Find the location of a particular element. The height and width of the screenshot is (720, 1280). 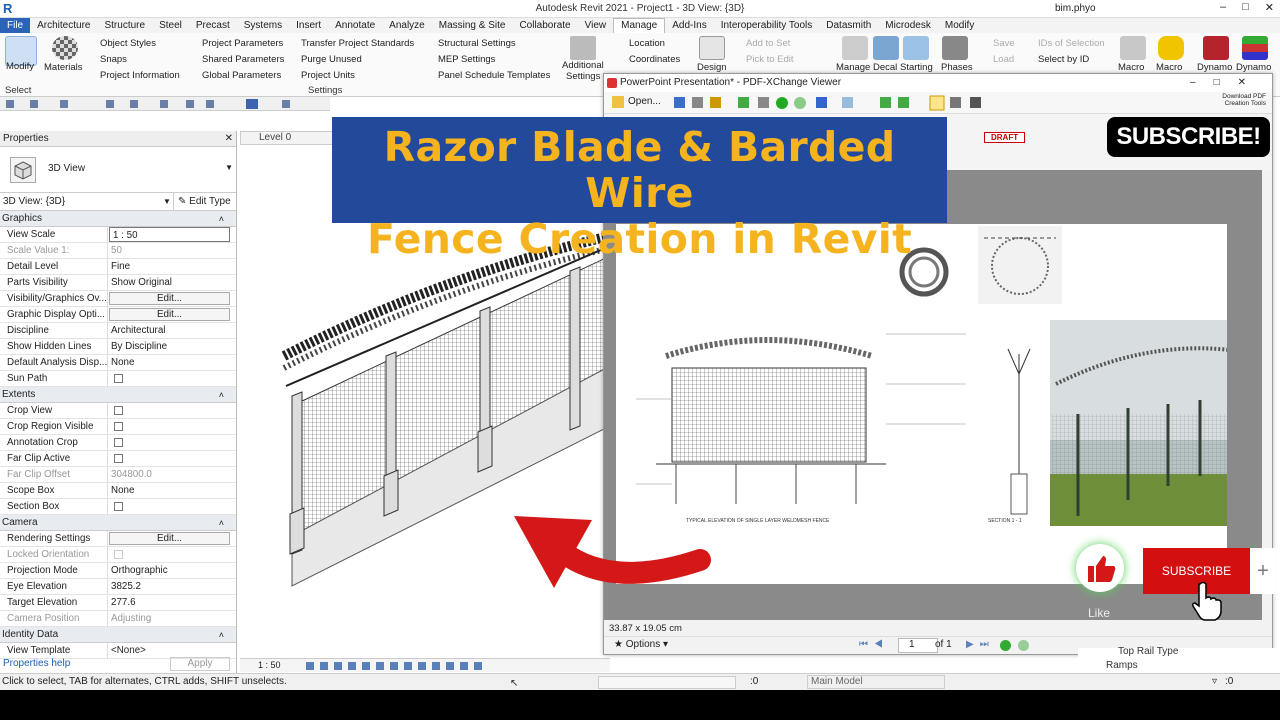

tab-architecture: Architecture is located at coordinates (63, 25).